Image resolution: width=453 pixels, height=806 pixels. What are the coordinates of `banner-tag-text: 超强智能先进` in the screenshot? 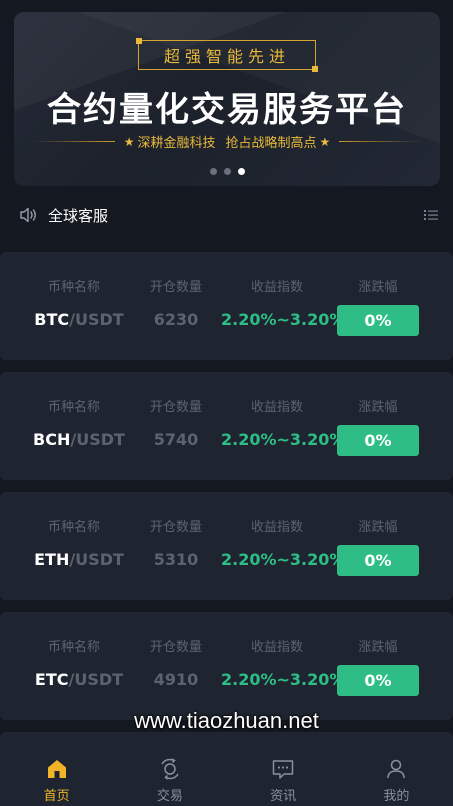 It's located at (226, 56).